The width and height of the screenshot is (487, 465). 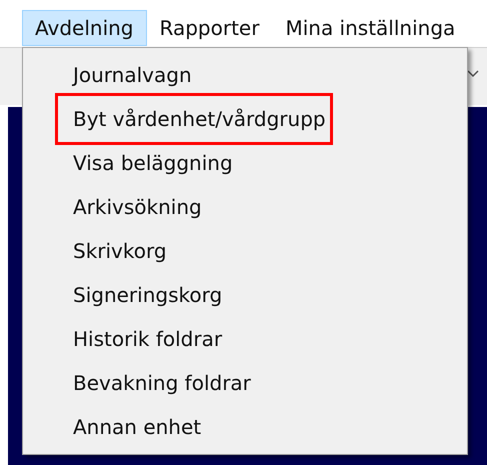 What do you see at coordinates (84, 28) in the screenshot?
I see `menu-bar-item: Avdelning` at bounding box center [84, 28].